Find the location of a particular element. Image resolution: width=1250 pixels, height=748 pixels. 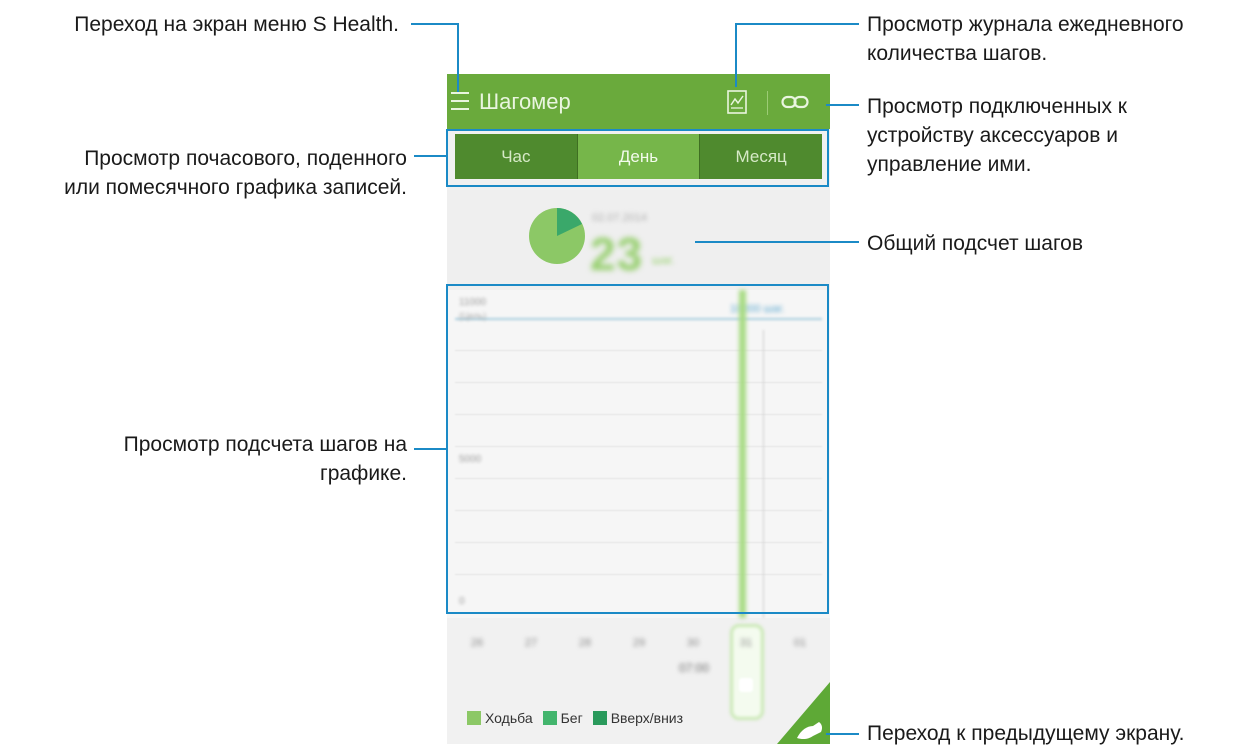

activity-pie-chart is located at coordinates (557, 236).